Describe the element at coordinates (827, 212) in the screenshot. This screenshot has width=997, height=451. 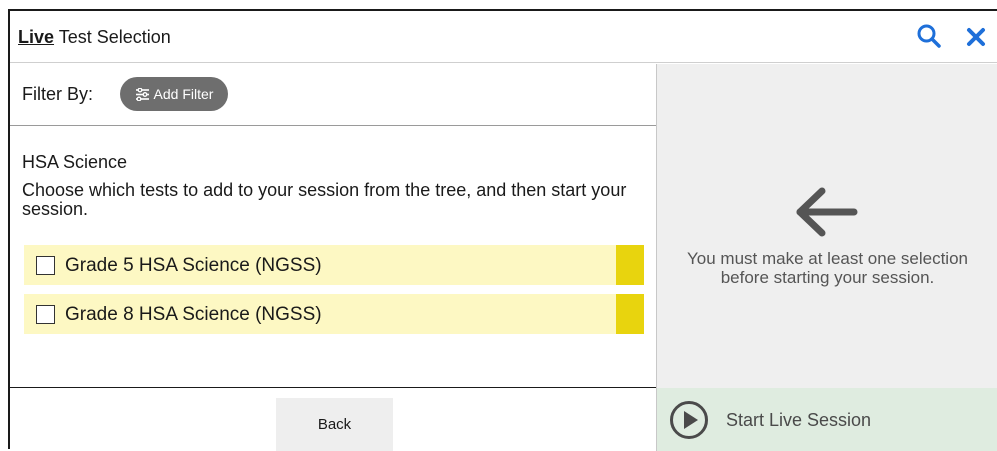
I see `arrow-left-icon` at that location.